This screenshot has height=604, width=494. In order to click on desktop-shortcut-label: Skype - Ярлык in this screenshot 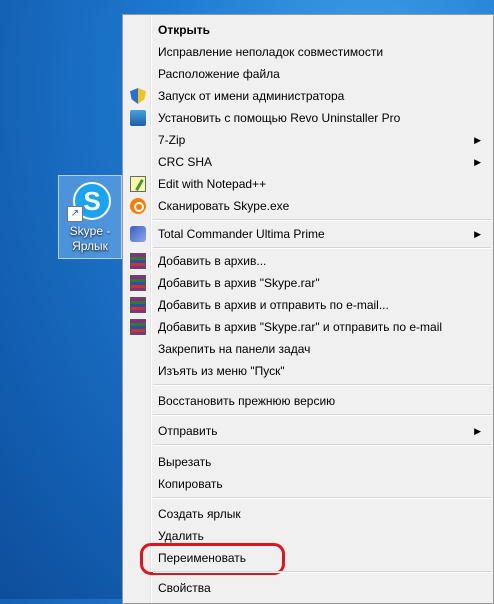, I will do `click(90, 238)`.